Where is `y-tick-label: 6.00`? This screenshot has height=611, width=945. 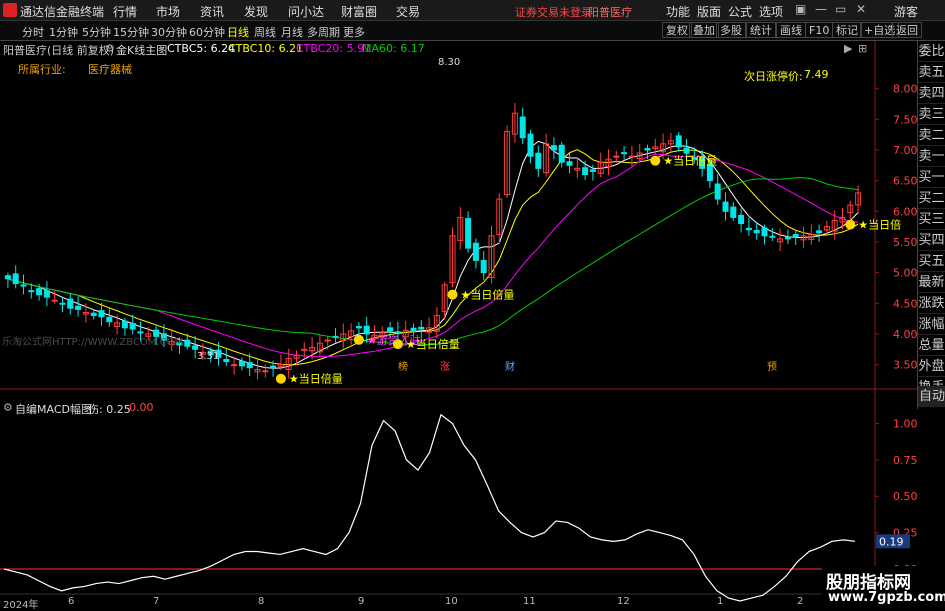
y-tick-label: 6.00 is located at coordinates (905, 211).